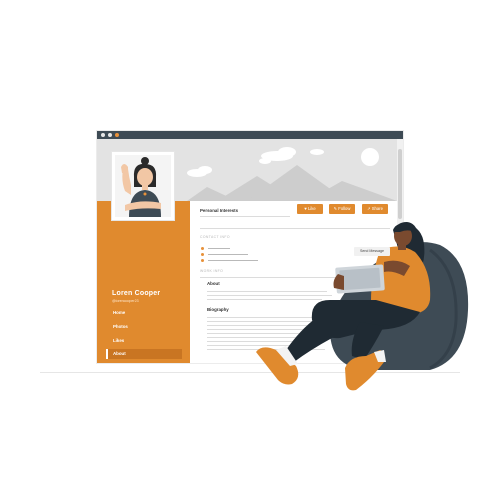 Image resolution: width=500 pixels, height=500 pixels. I want to click on sidebar-item-likes: Likes, so click(144, 341).